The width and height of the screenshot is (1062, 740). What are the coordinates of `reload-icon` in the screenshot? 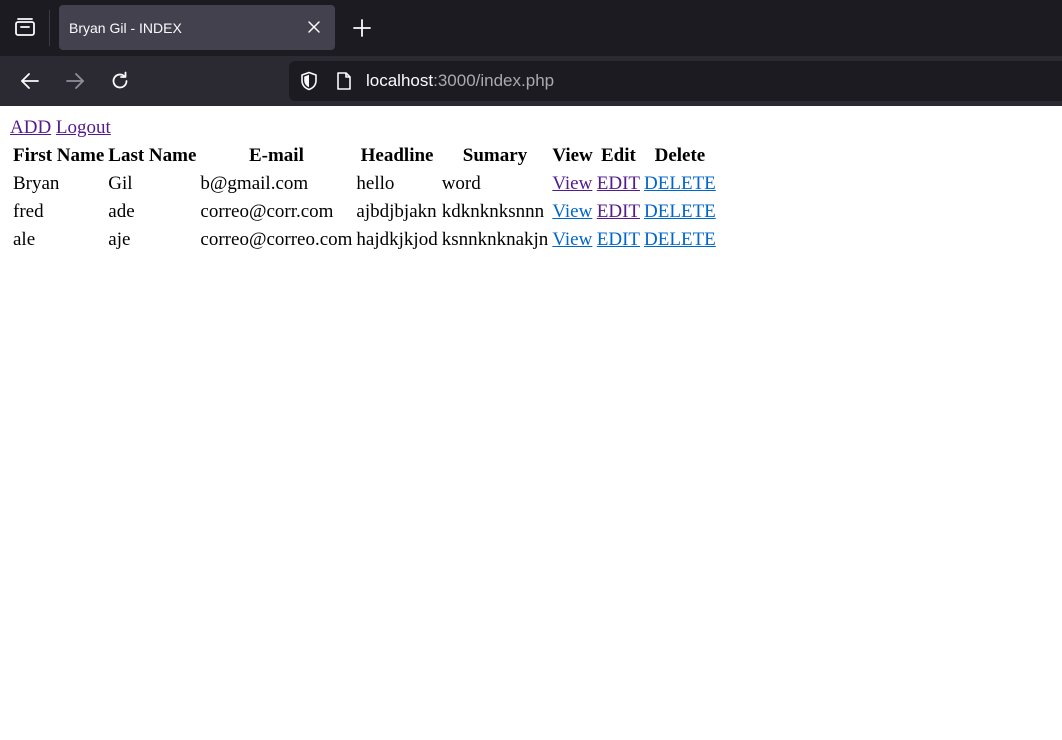 It's located at (120, 81).